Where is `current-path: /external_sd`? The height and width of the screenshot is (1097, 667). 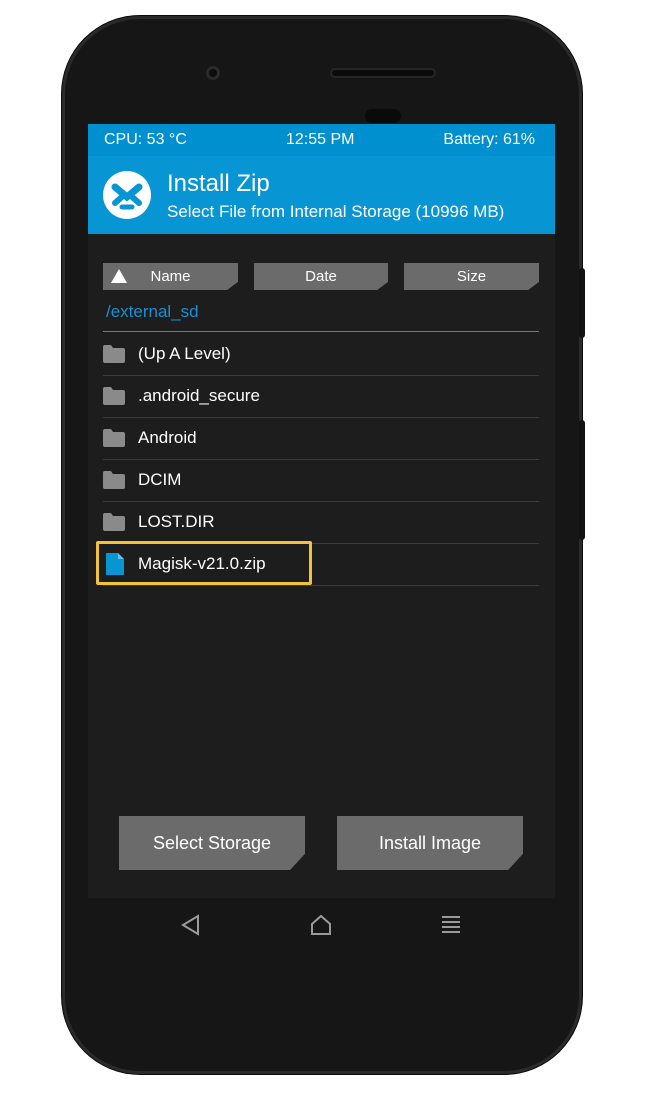 current-path: /external_sd is located at coordinates (152, 311).